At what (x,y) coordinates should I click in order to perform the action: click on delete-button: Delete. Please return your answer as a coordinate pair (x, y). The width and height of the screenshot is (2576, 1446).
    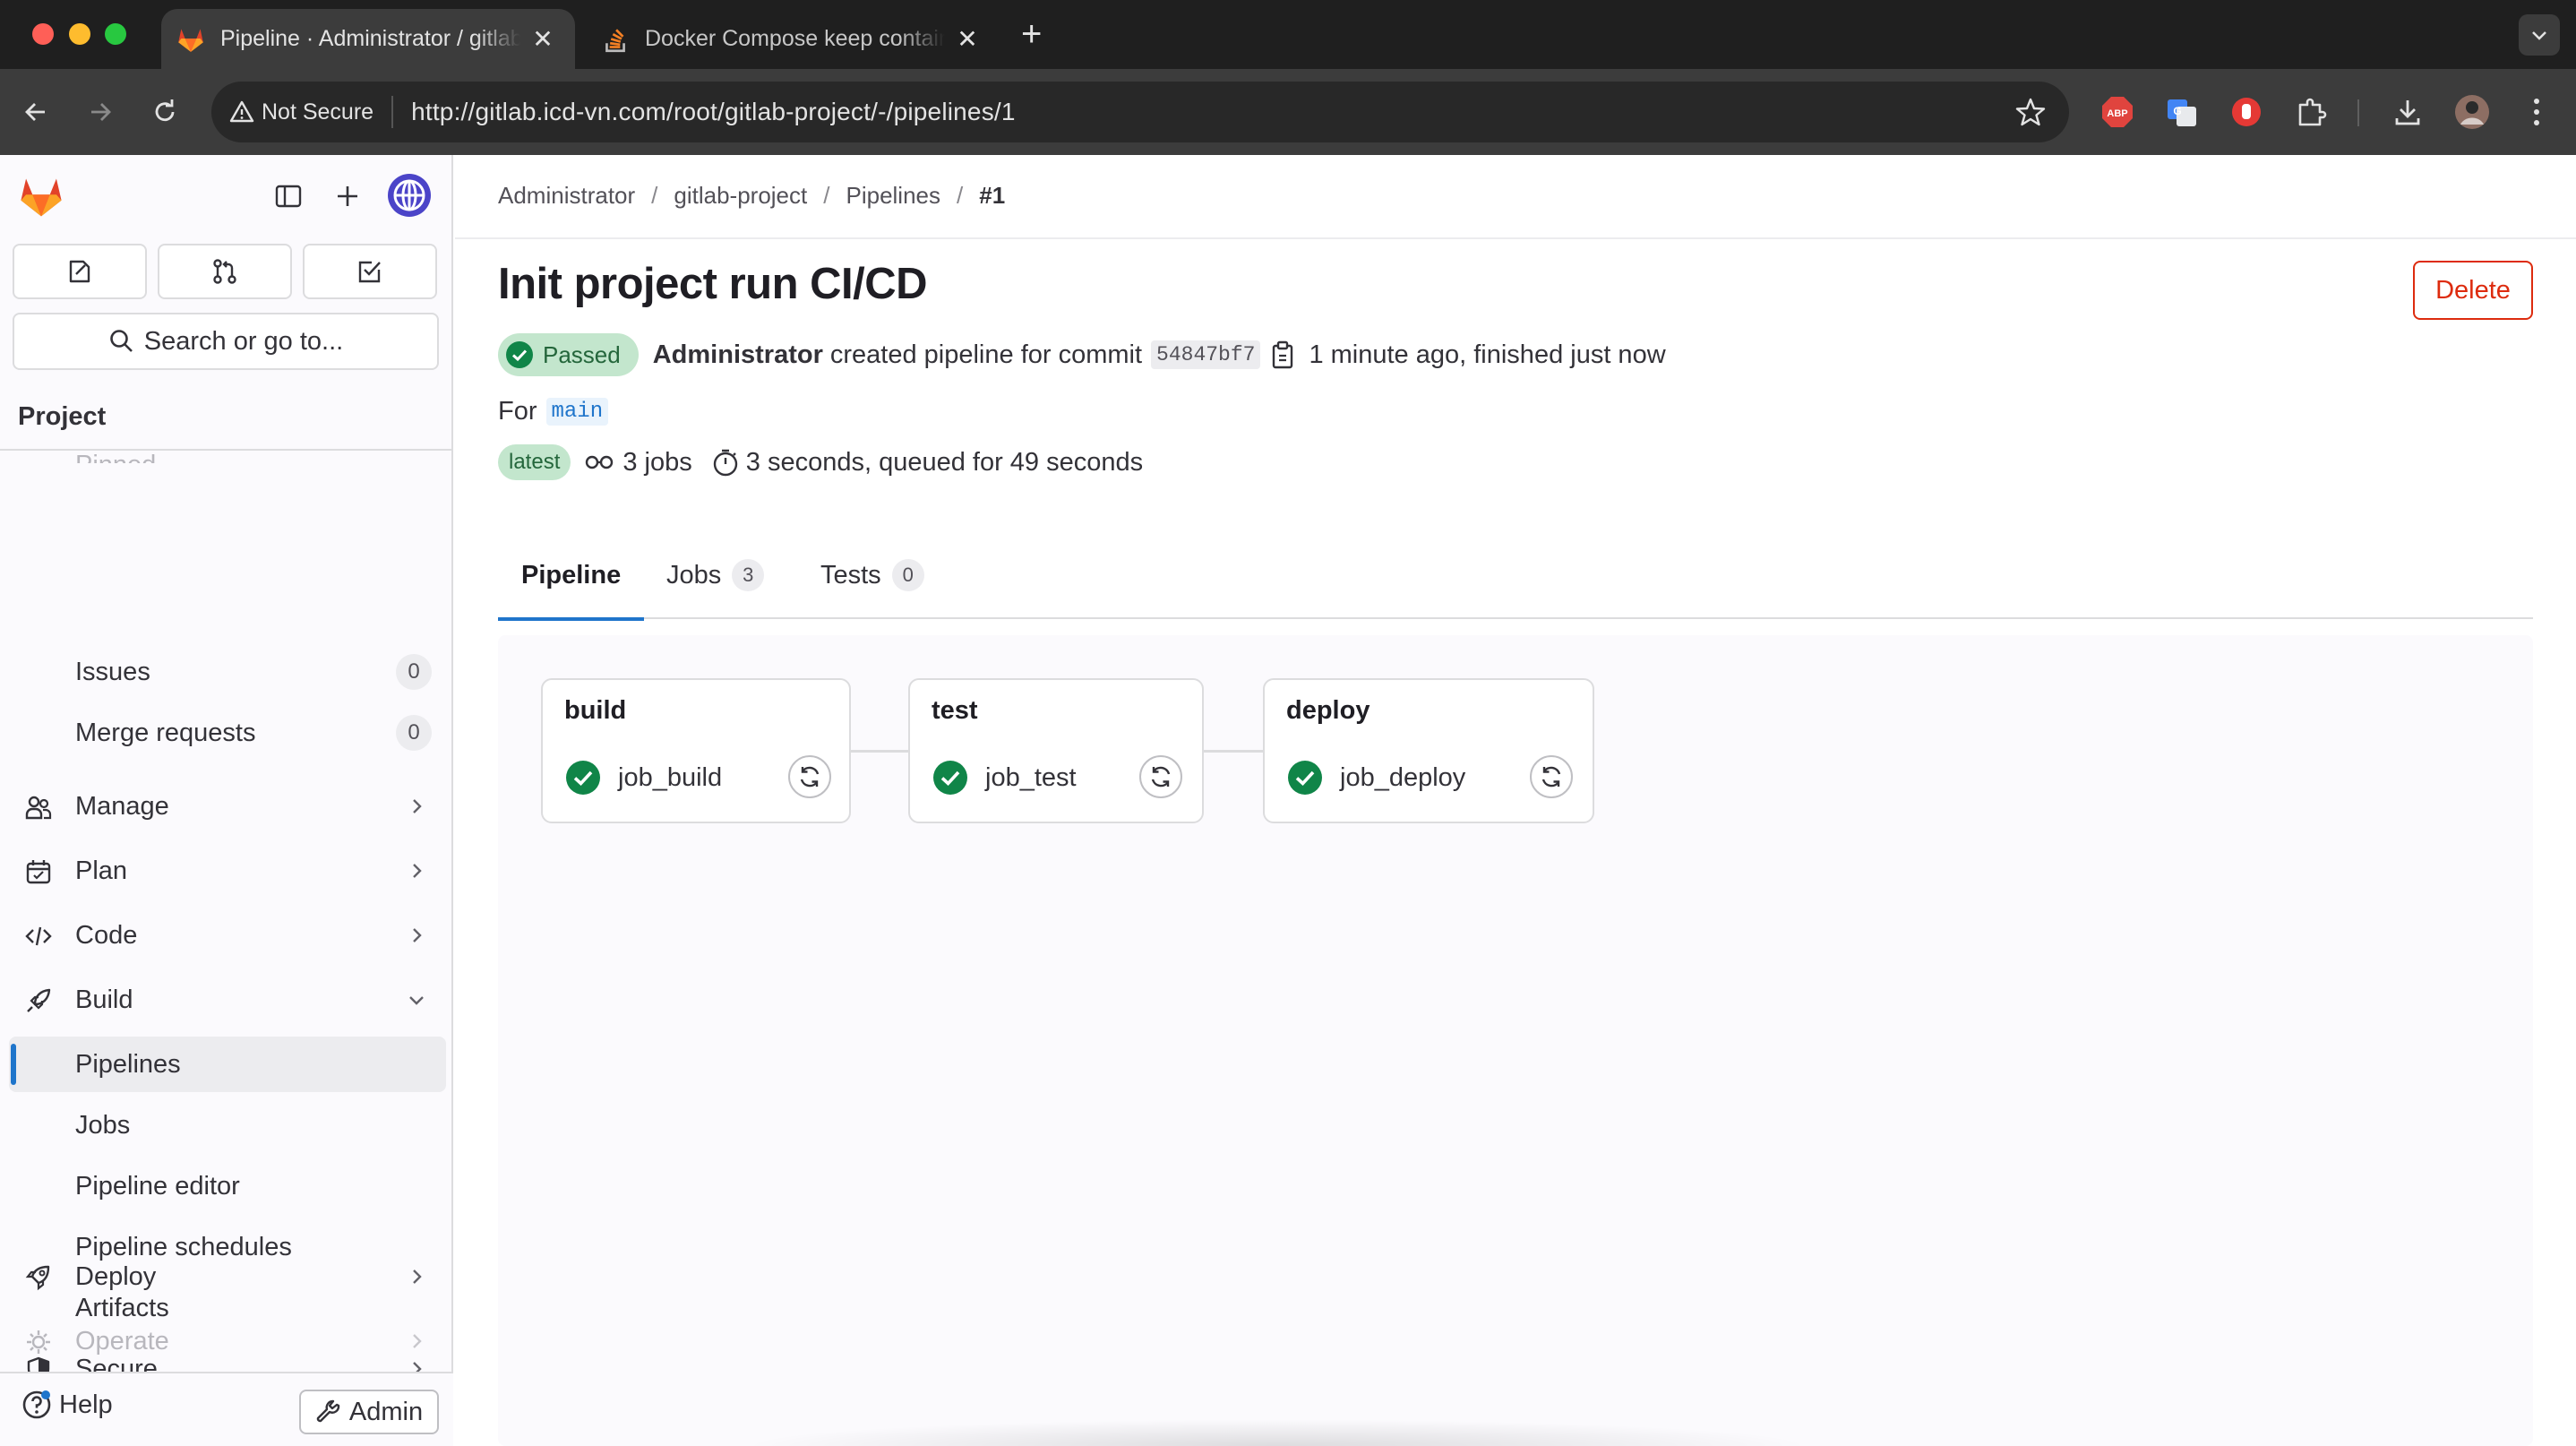
    Looking at the image, I should click on (2473, 290).